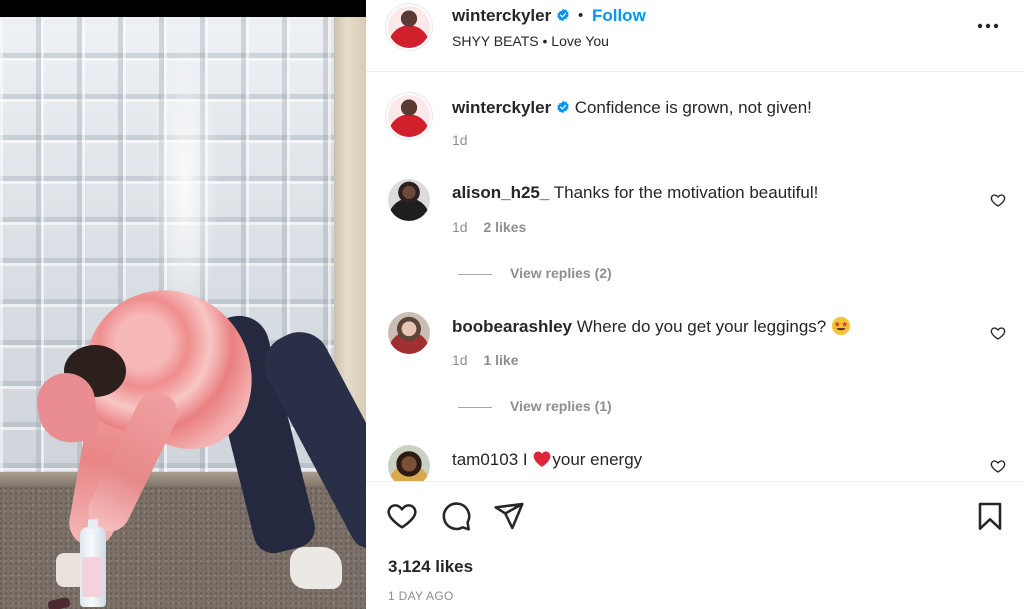 The width and height of the screenshot is (1024, 609). I want to click on view-replies-button: View replies (1), so click(535, 406).